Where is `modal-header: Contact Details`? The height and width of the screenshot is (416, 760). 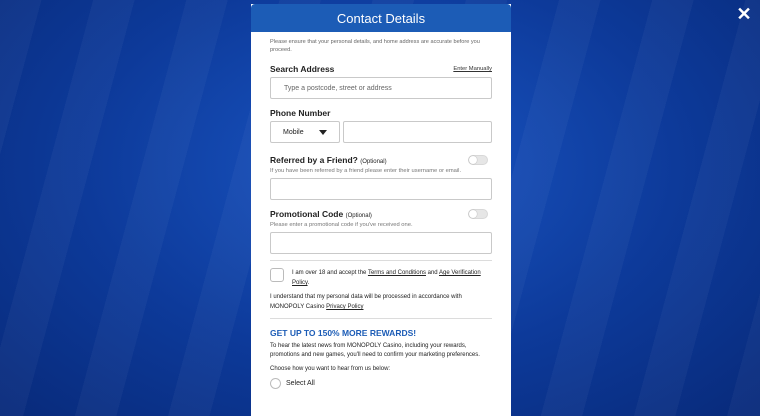
modal-header: Contact Details is located at coordinates (381, 18).